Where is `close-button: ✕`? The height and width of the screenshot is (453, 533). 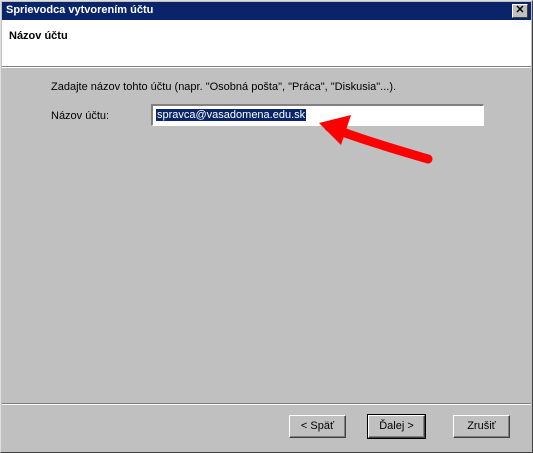 close-button: ✕ is located at coordinates (520, 11).